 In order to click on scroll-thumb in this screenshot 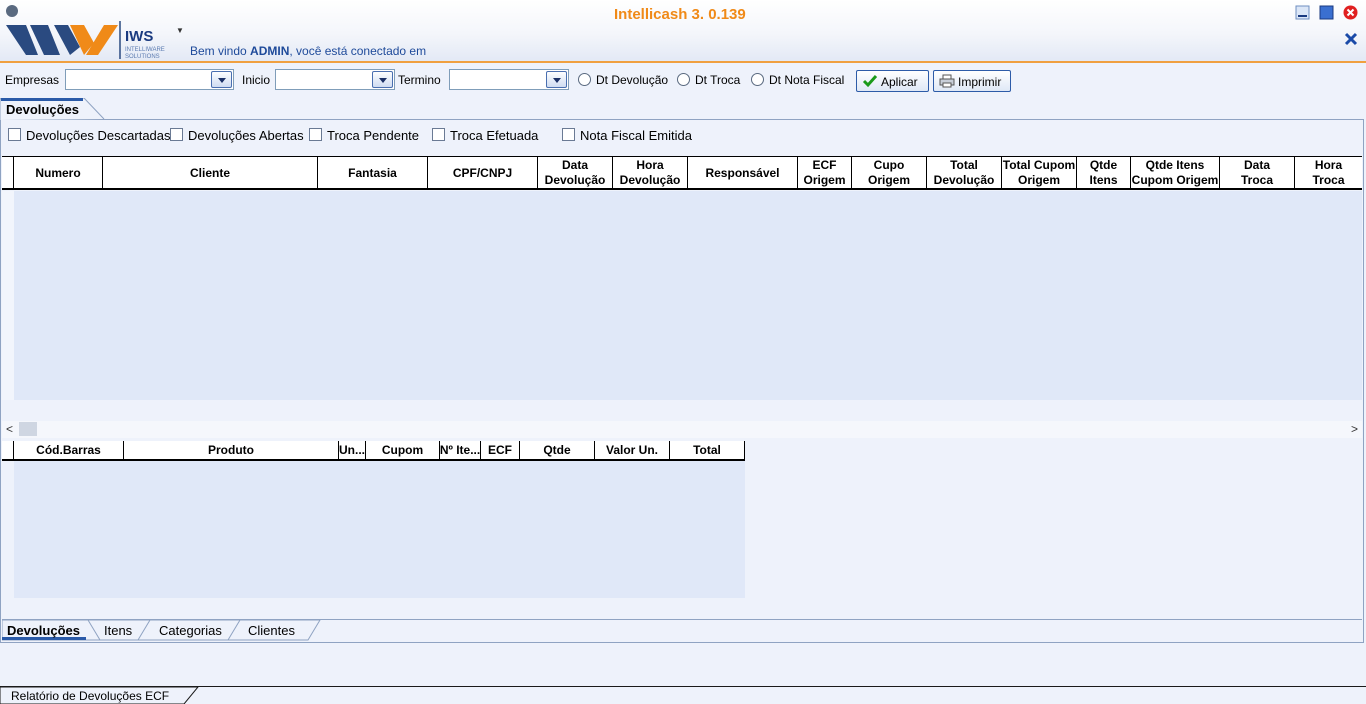, I will do `click(28, 429)`.